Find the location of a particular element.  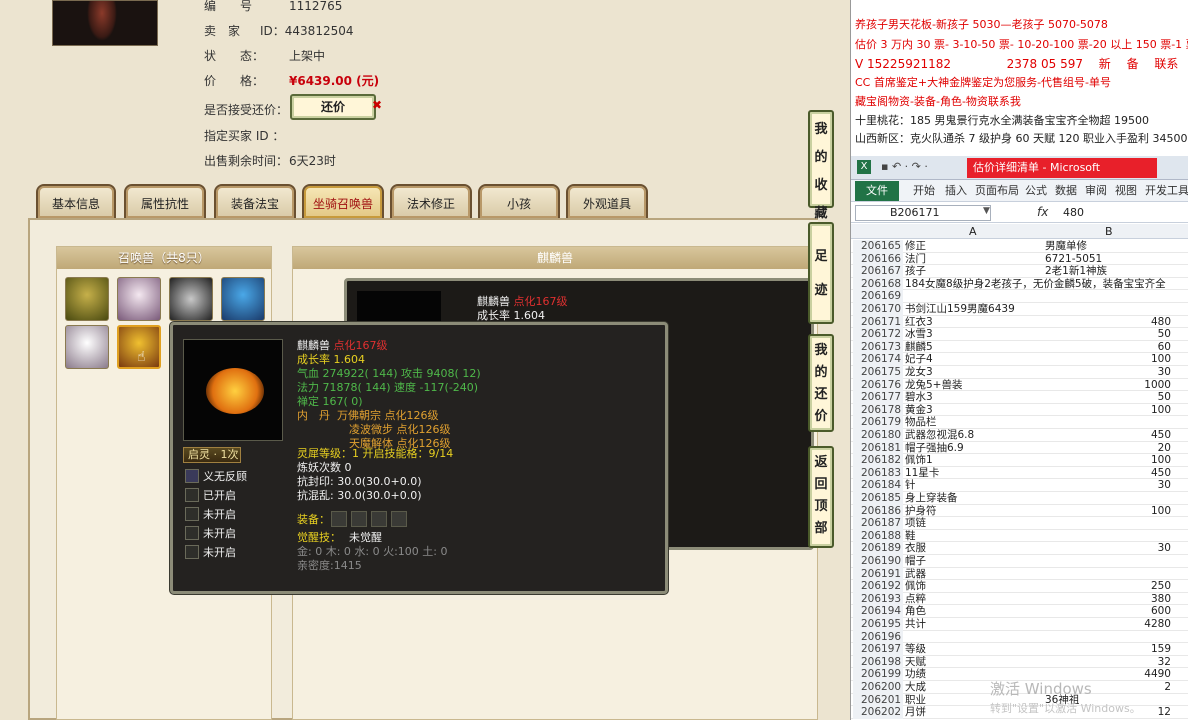

sheet-row: 206192 佩饰 250 is located at coordinates (1019, 586).